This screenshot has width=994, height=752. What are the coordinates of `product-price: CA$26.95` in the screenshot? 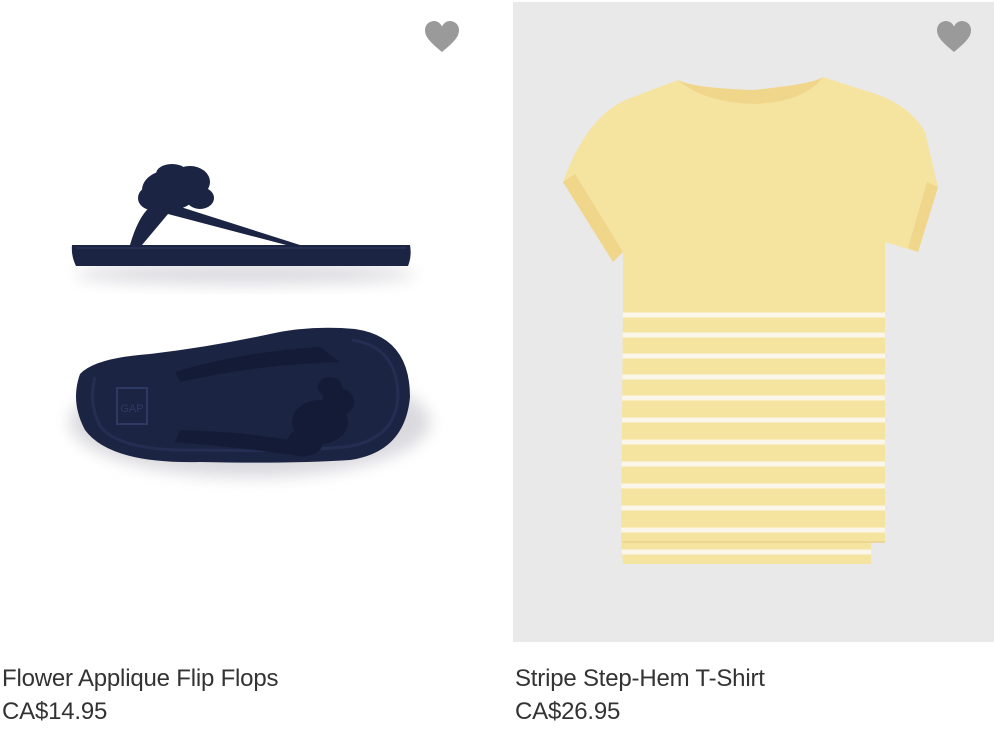 It's located at (568, 711).